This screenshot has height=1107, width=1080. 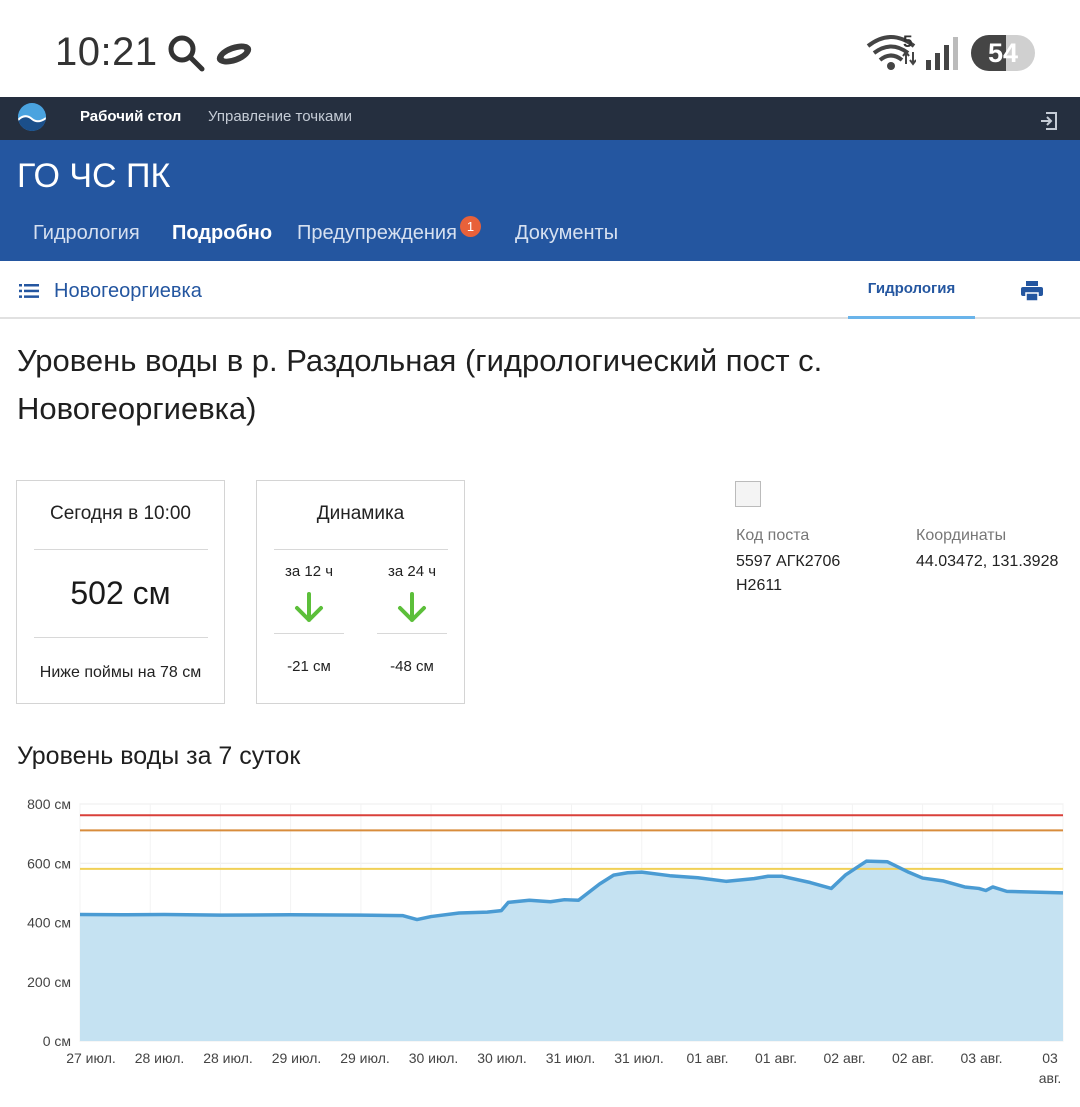 I want to click on tab-details: Подробно, so click(x=222, y=233).